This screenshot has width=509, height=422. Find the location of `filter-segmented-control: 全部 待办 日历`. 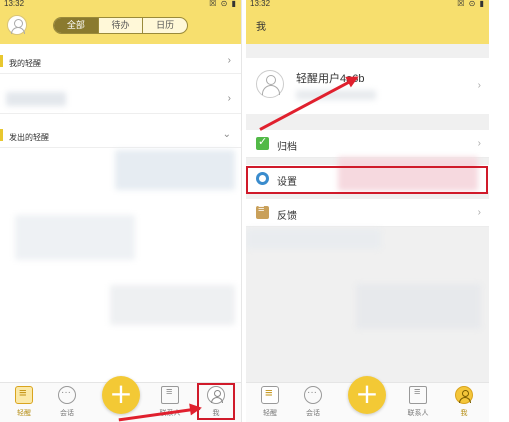

filter-segmented-control: 全部 待办 日历 is located at coordinates (120, 25).